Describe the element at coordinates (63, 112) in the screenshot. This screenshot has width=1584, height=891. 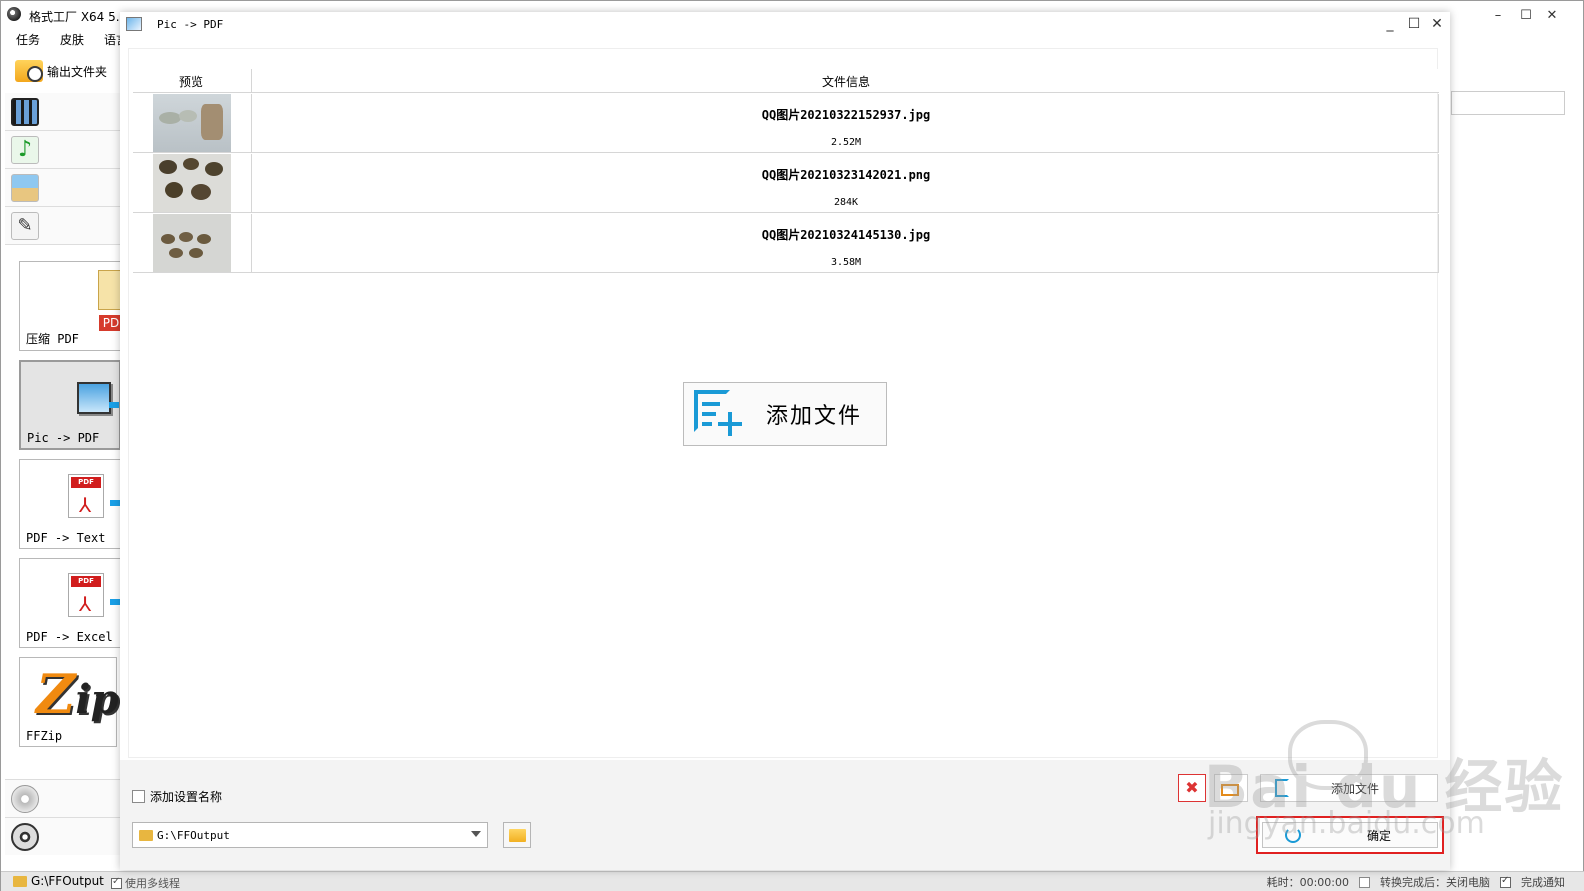
I see `category-video` at that location.